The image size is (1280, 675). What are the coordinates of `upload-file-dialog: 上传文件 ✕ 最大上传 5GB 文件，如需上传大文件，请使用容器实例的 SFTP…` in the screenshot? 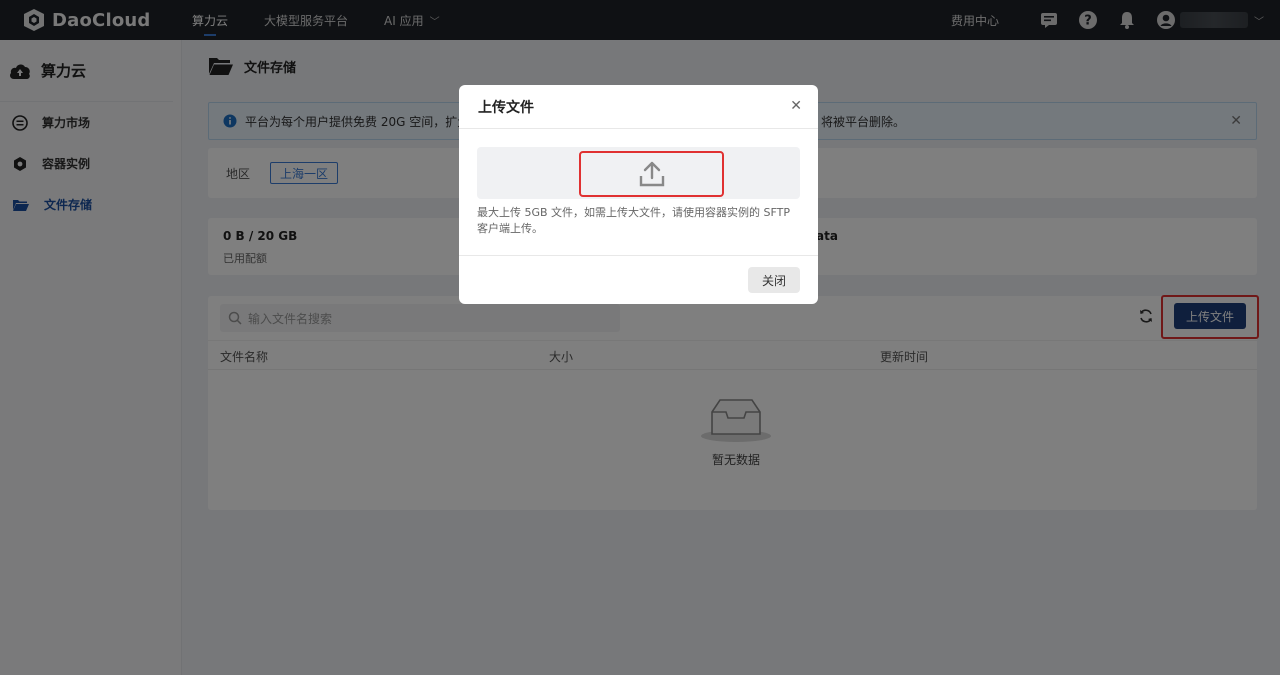 It's located at (638, 194).